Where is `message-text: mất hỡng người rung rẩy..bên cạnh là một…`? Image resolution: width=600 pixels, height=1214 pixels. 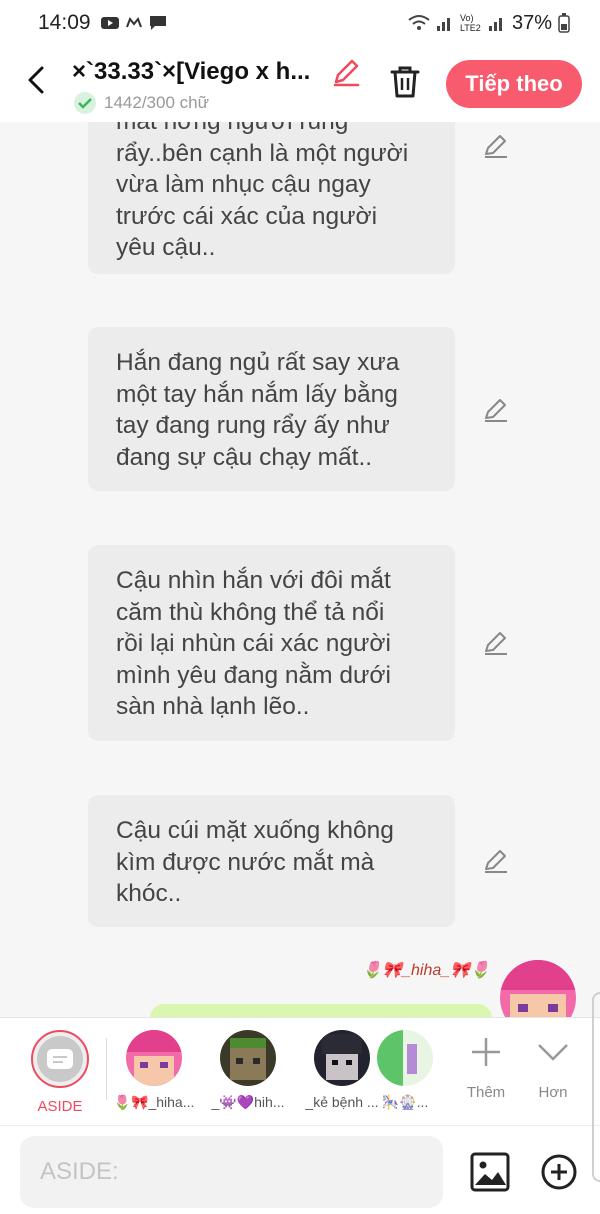 message-text: mất hỡng người rung rẩy..bên cạnh là một… is located at coordinates (262, 191).